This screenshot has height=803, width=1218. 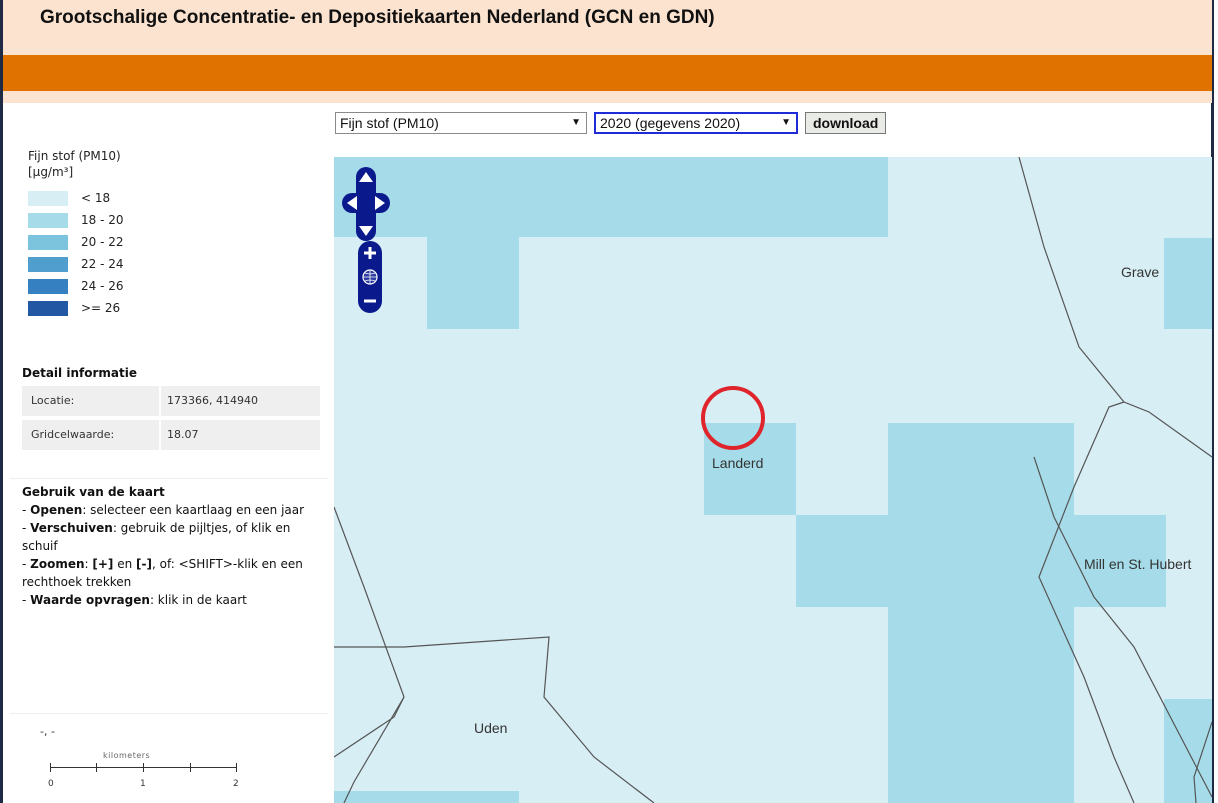 What do you see at coordinates (607, 73) in the screenshot?
I see `orange-banner` at bounding box center [607, 73].